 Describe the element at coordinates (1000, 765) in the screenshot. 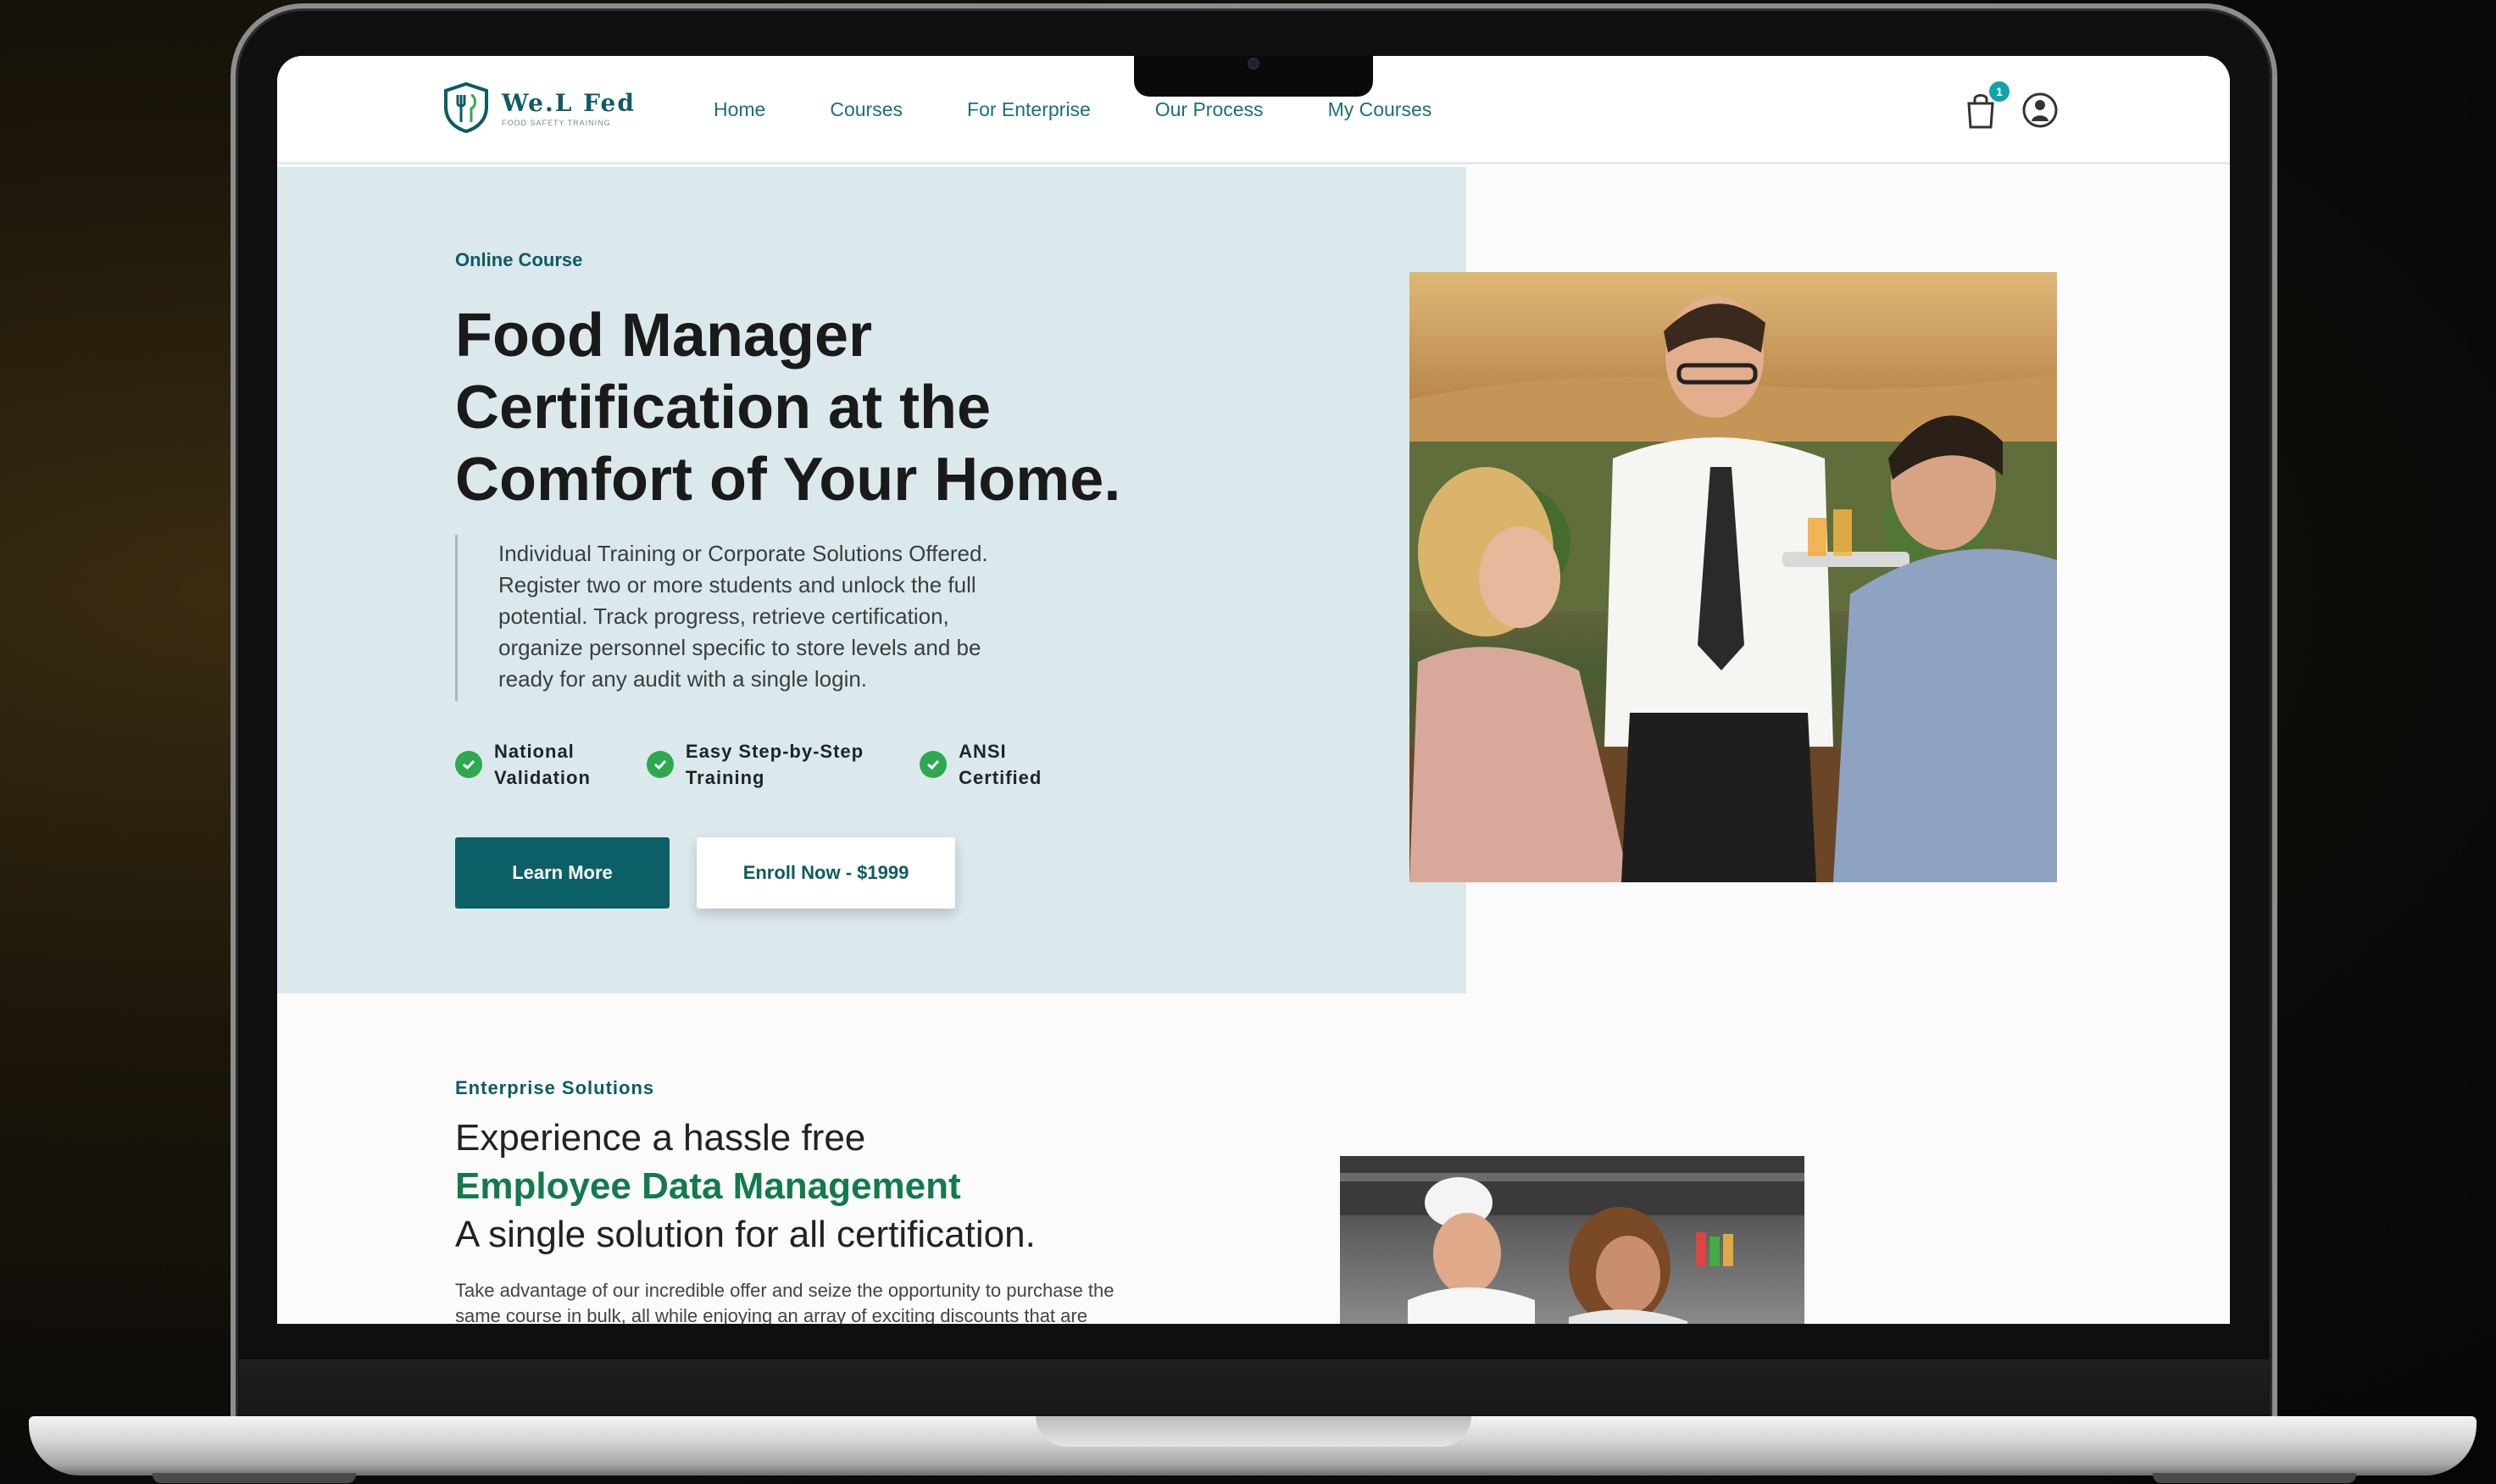

I see `feature-label: ANSI Certified` at that location.